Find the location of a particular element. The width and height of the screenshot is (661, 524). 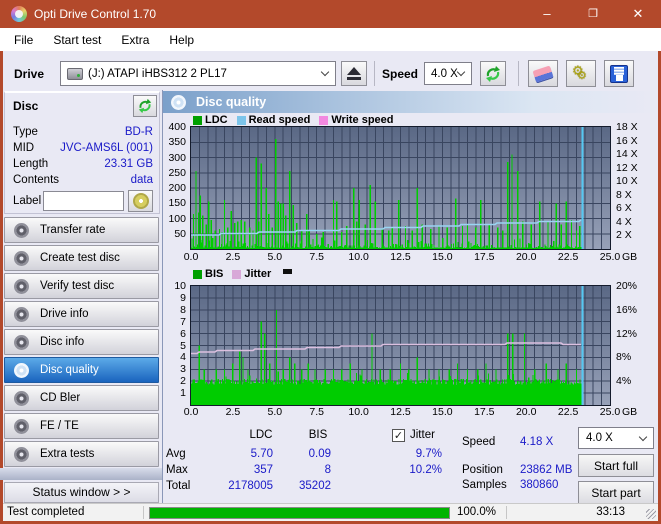

close-button: ✕ is located at coordinates (638, 14).